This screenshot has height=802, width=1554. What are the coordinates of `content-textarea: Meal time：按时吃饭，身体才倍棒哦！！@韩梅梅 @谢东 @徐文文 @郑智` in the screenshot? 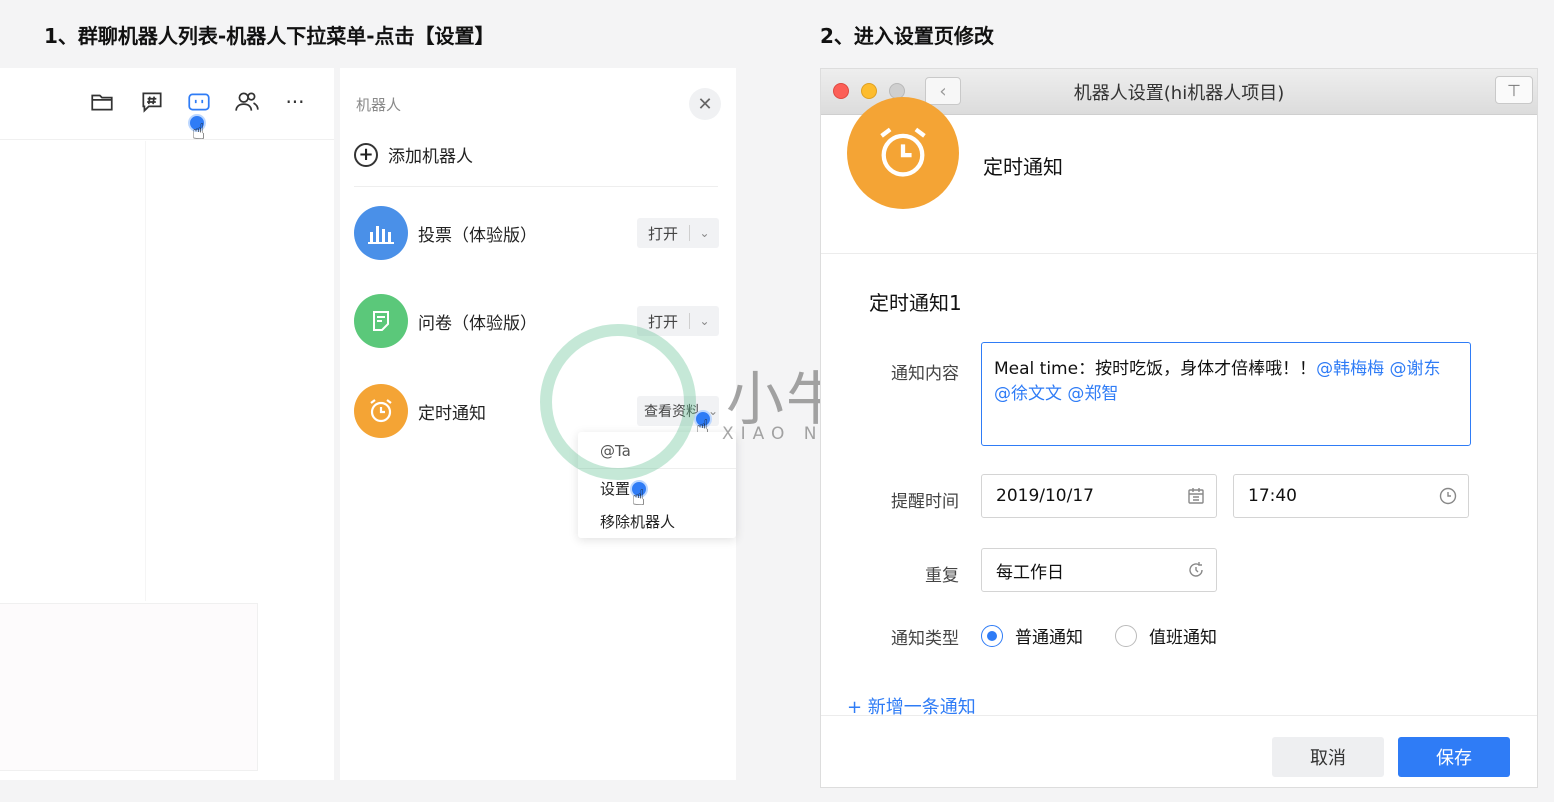 It's located at (1226, 394).